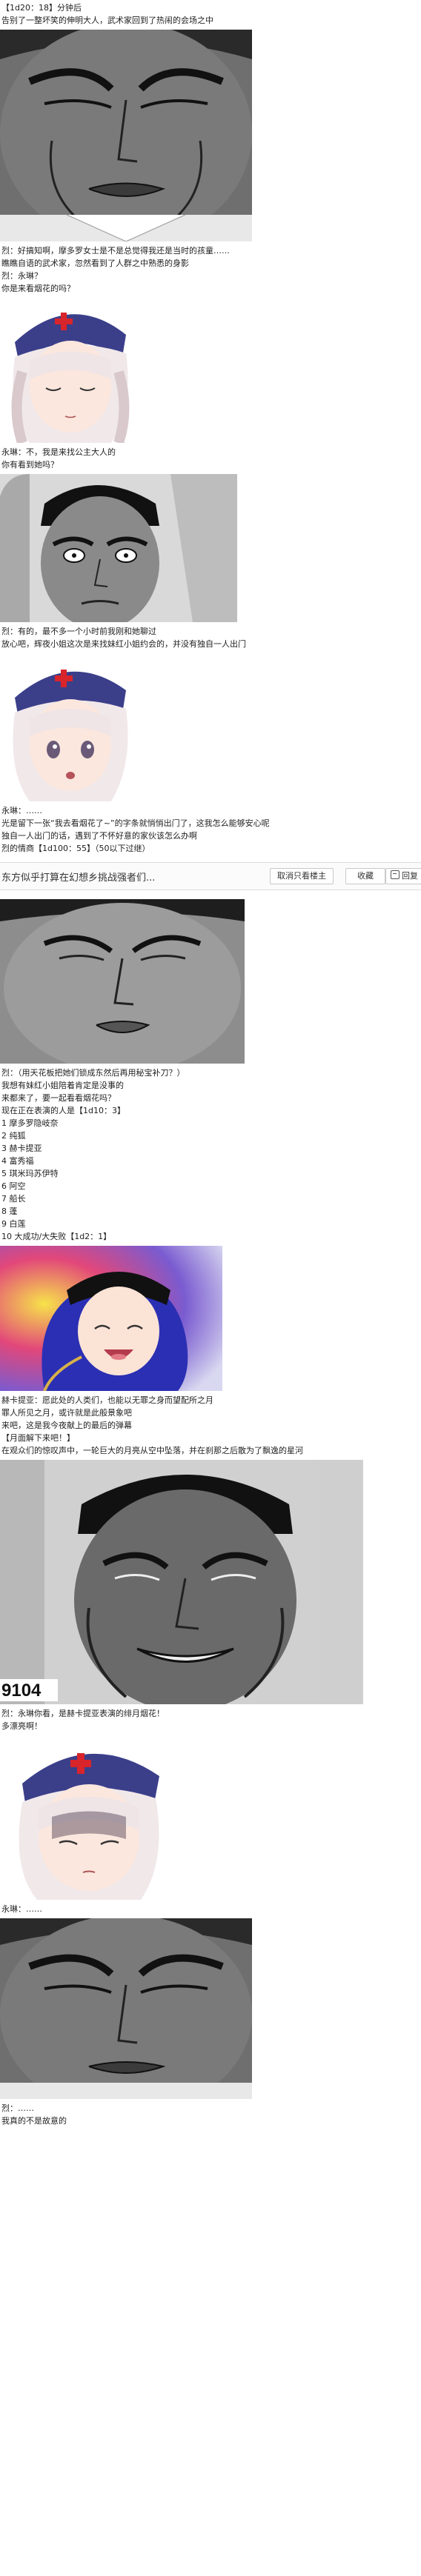 The width and height of the screenshot is (421, 2576). Describe the element at coordinates (135, 823) in the screenshot. I see `post-line: 光是留下一张“我去看烟花了~”的字条就悄悄出门了，这我怎么能够安心呢` at that location.